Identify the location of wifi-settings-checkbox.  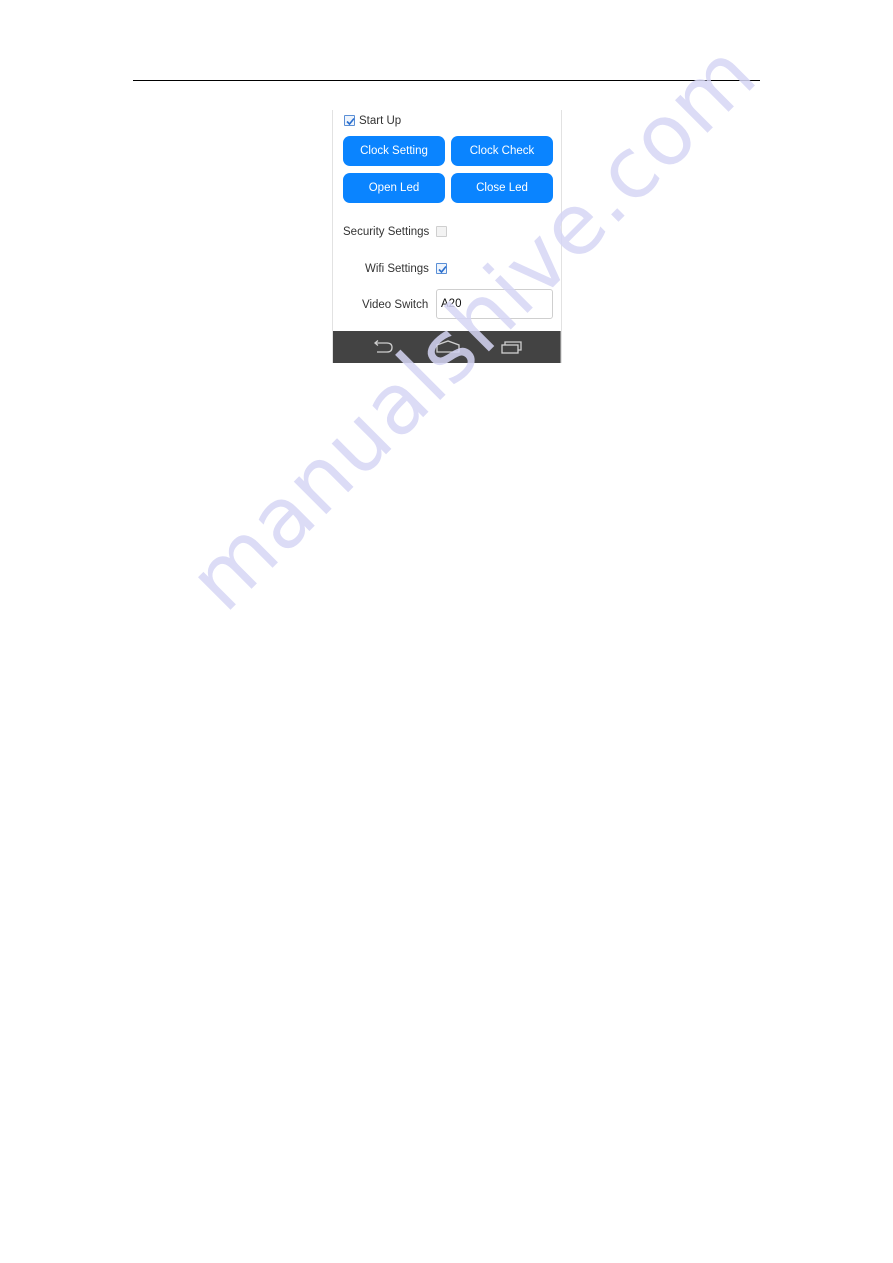
(441, 268).